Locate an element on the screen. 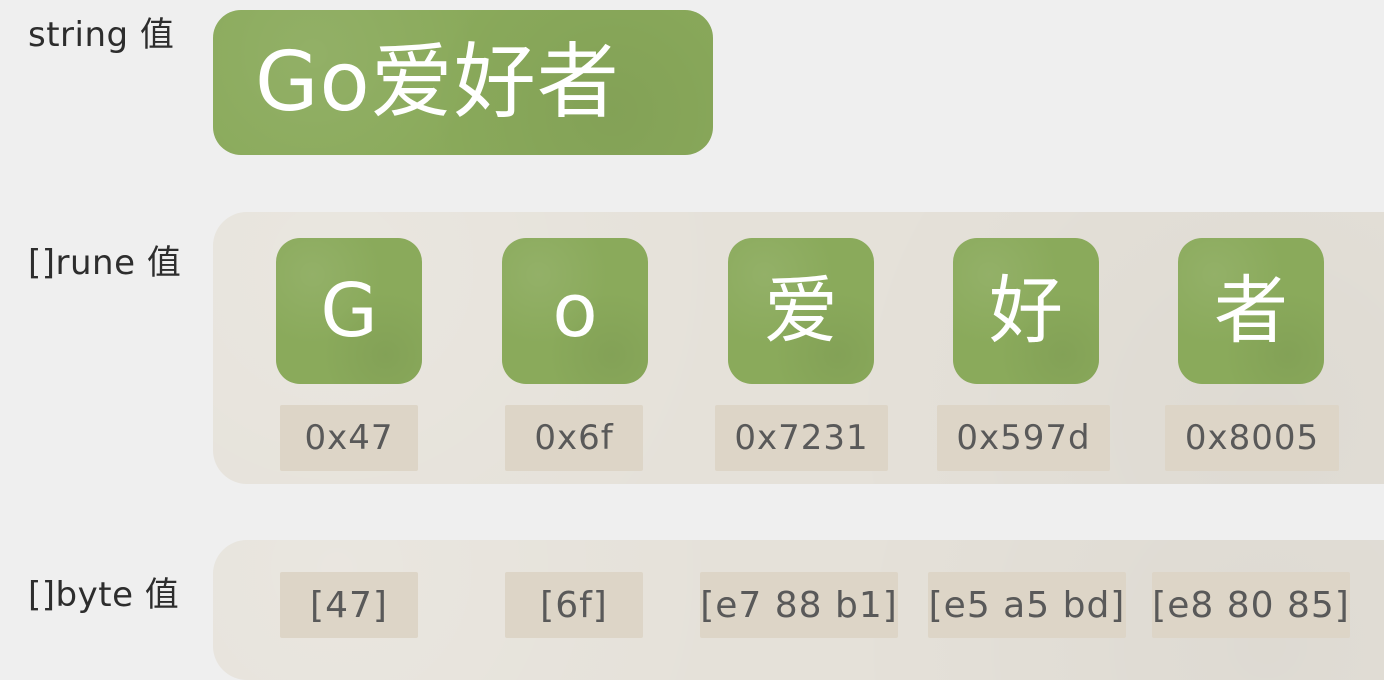  byte-value-zhe: [e8 80 85] is located at coordinates (1251, 605).